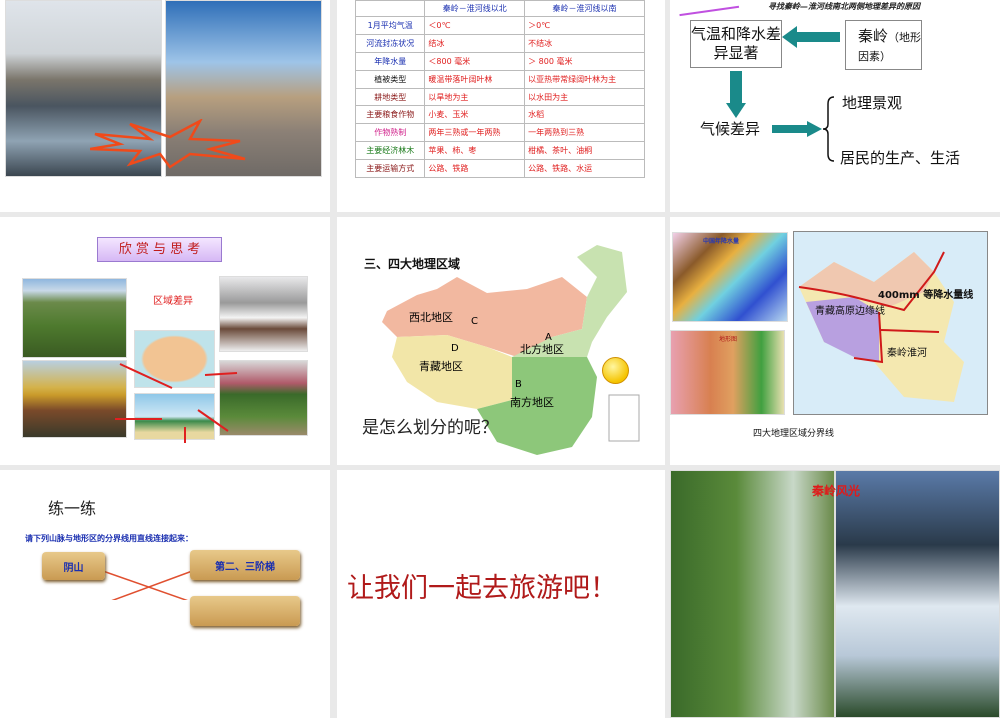 The image size is (1000, 718). I want to click on table-row: 主要粮食作物 小麦、玉米 水稻, so click(499, 115).